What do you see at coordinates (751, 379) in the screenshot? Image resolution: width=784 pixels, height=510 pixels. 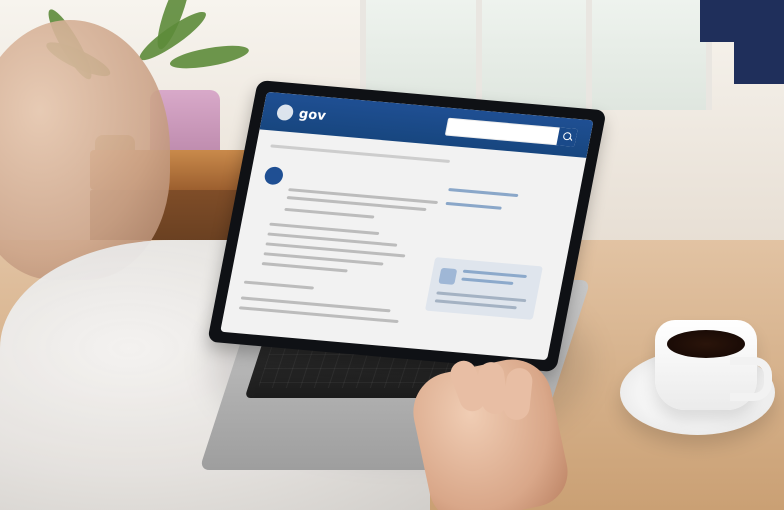 I see `cup-handle` at bounding box center [751, 379].